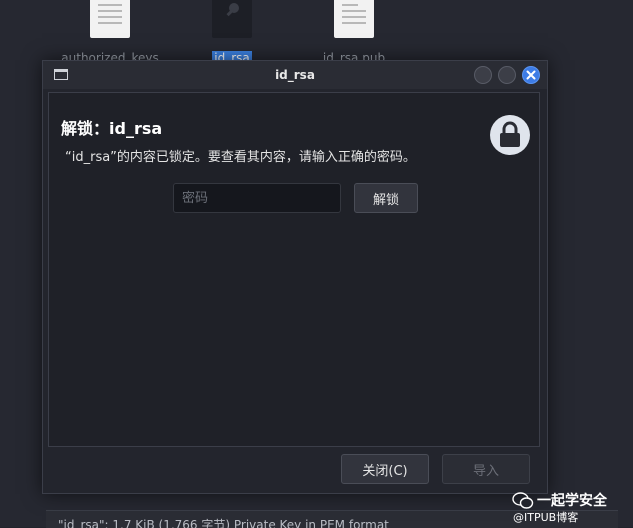 The height and width of the screenshot is (528, 633). What do you see at coordinates (386, 198) in the screenshot?
I see `unlock-button: 解锁` at bounding box center [386, 198].